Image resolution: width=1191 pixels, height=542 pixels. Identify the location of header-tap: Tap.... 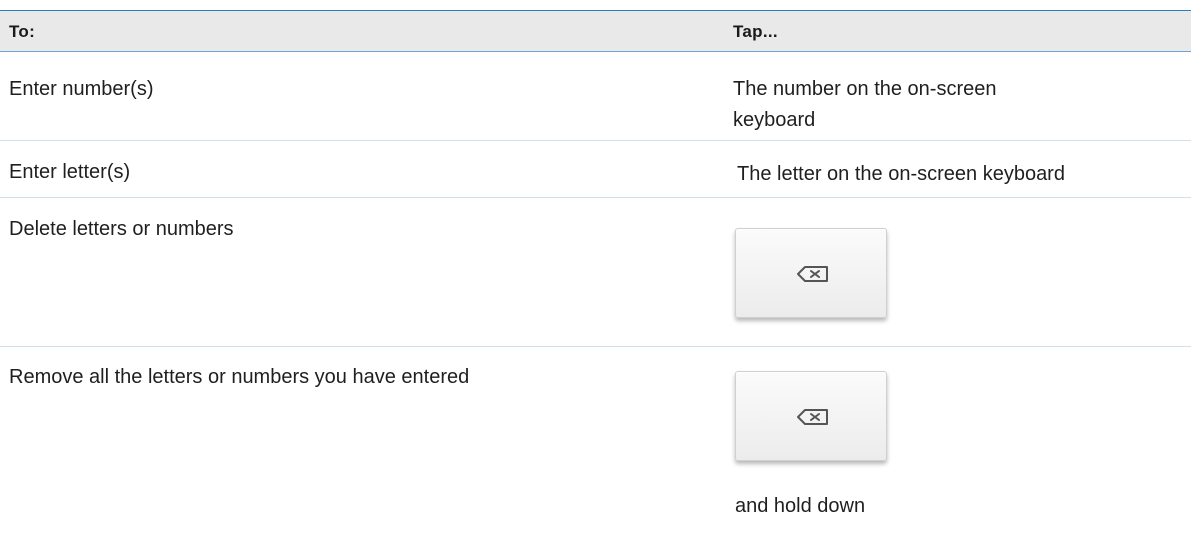
(755, 31).